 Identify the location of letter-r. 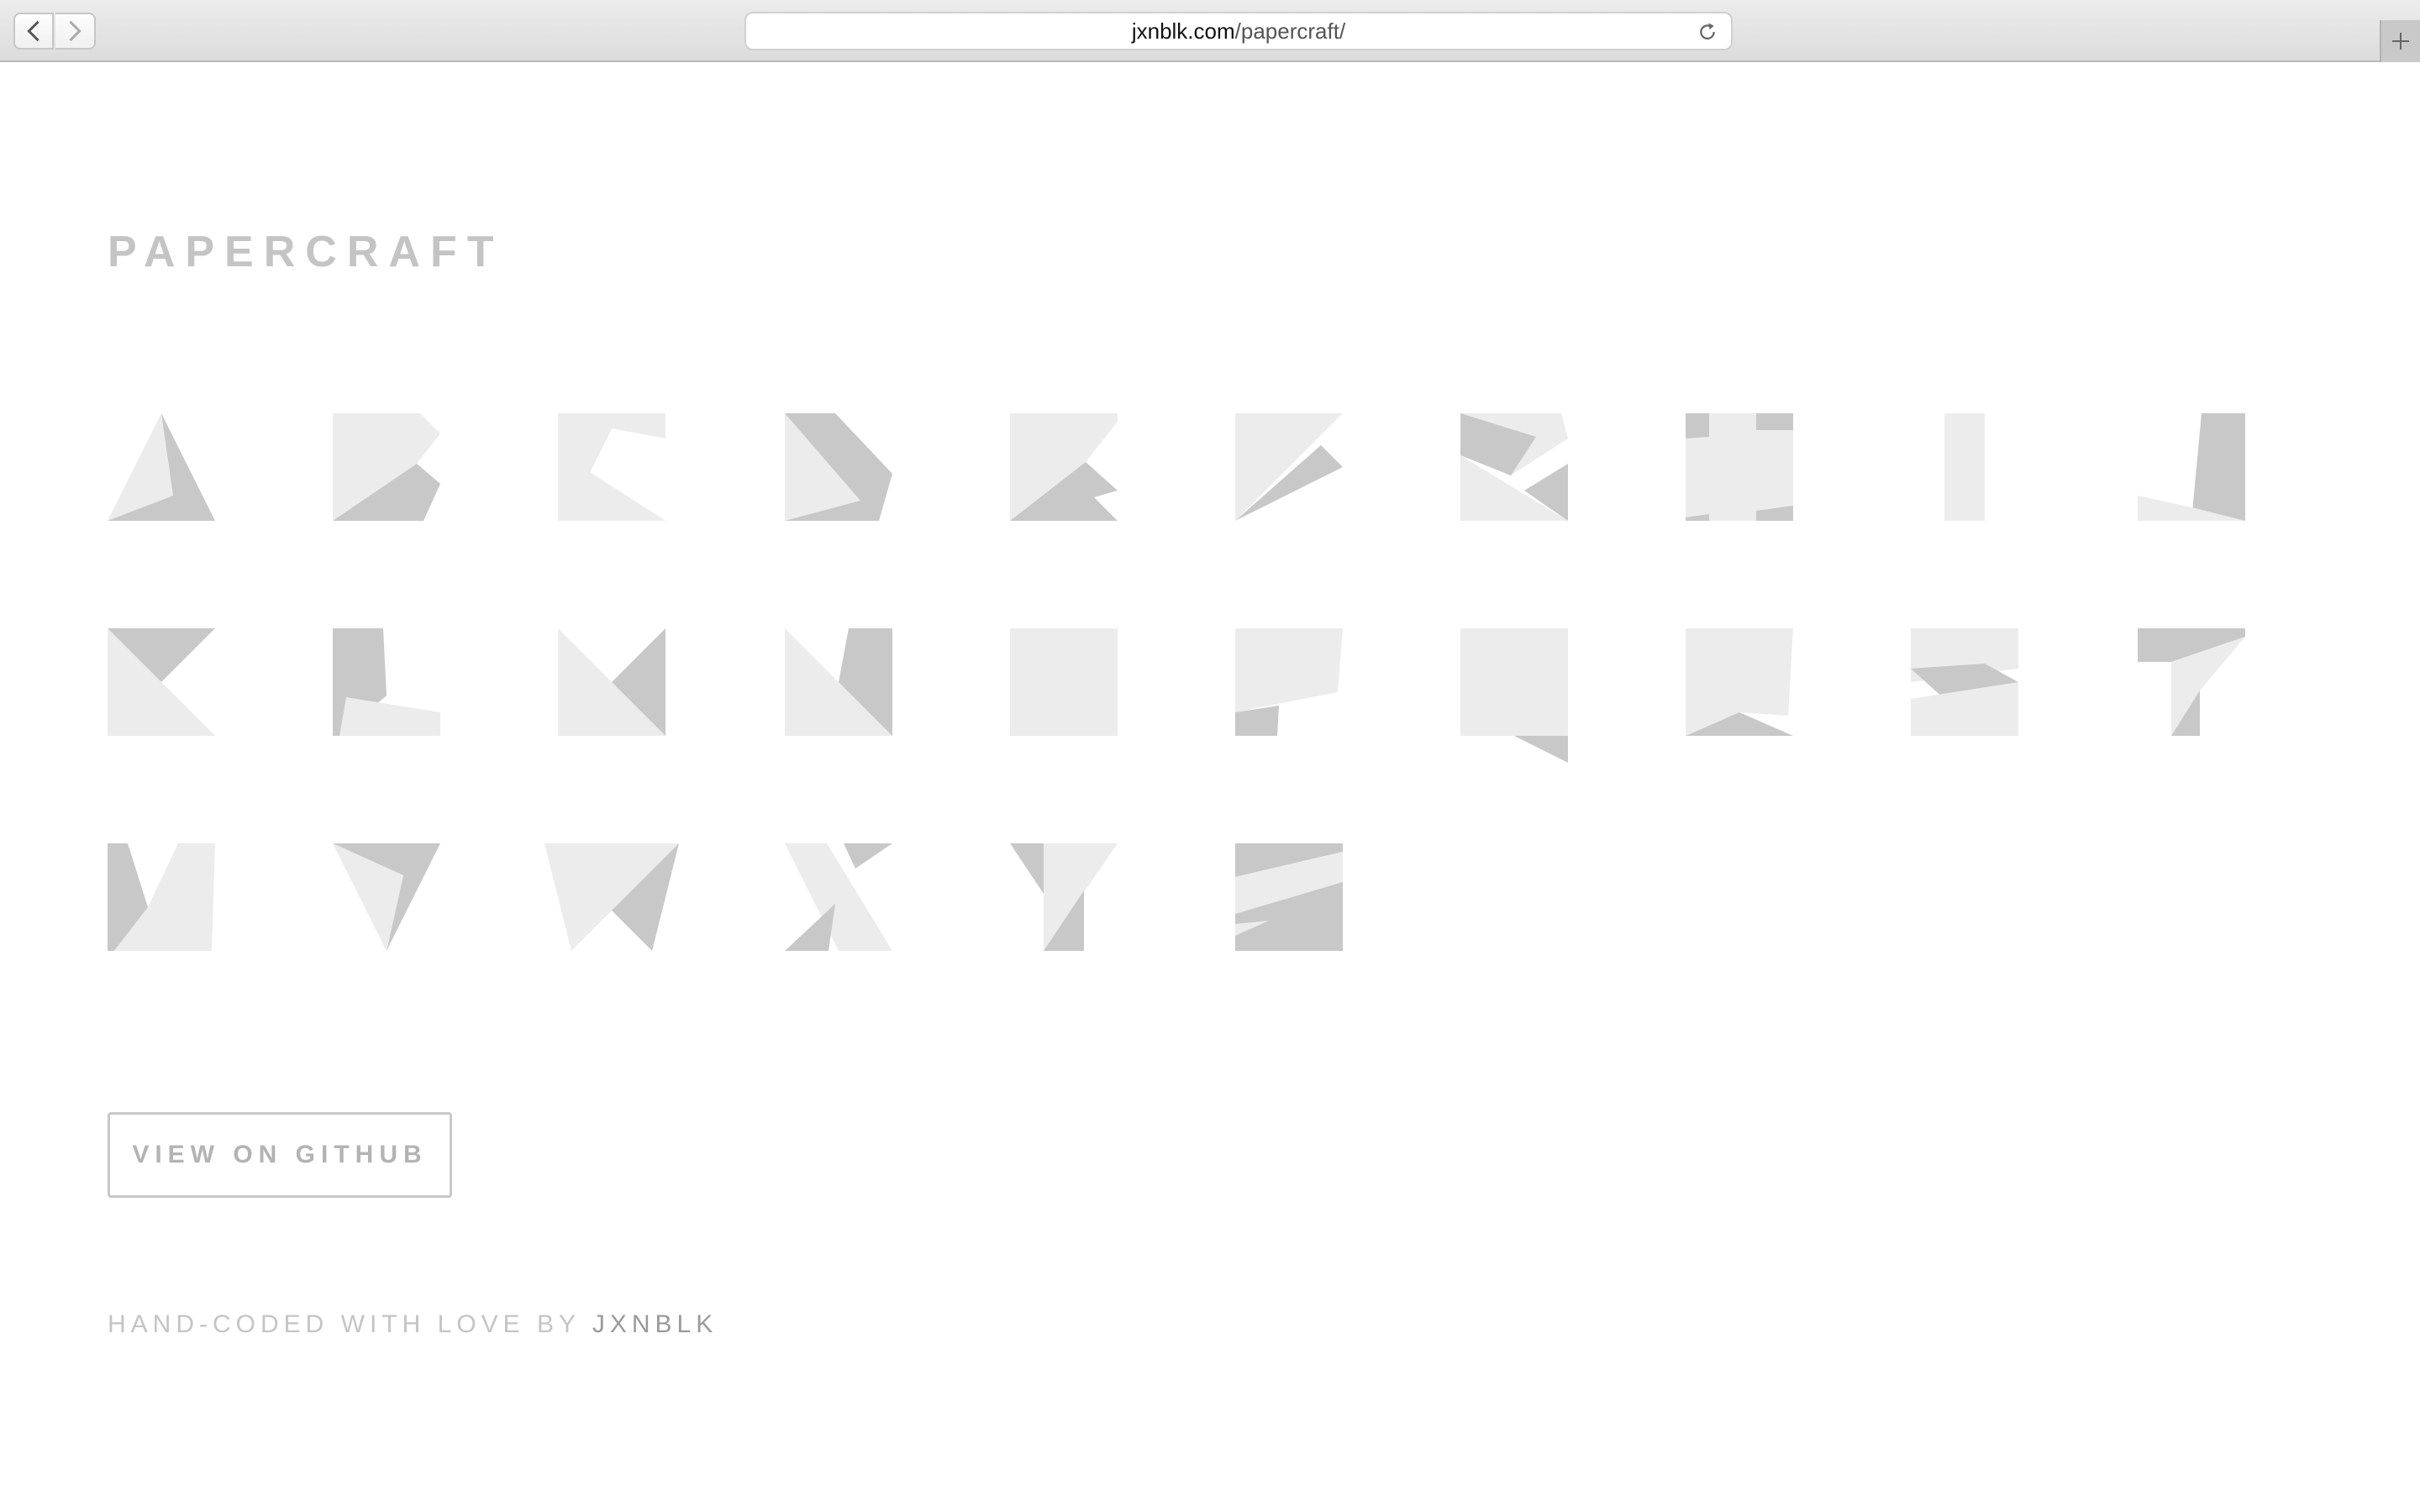
(1740, 682).